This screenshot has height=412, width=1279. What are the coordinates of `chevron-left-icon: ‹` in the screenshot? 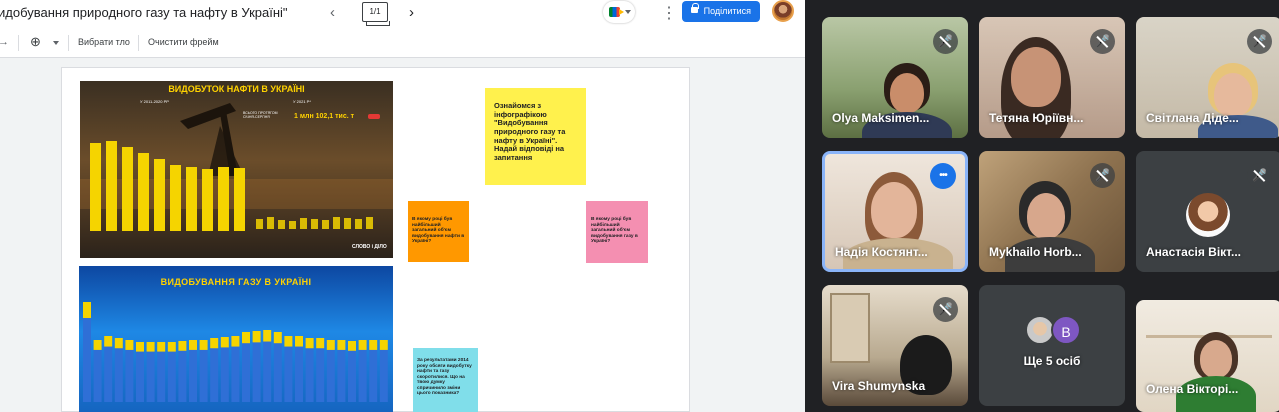 It's located at (332, 12).